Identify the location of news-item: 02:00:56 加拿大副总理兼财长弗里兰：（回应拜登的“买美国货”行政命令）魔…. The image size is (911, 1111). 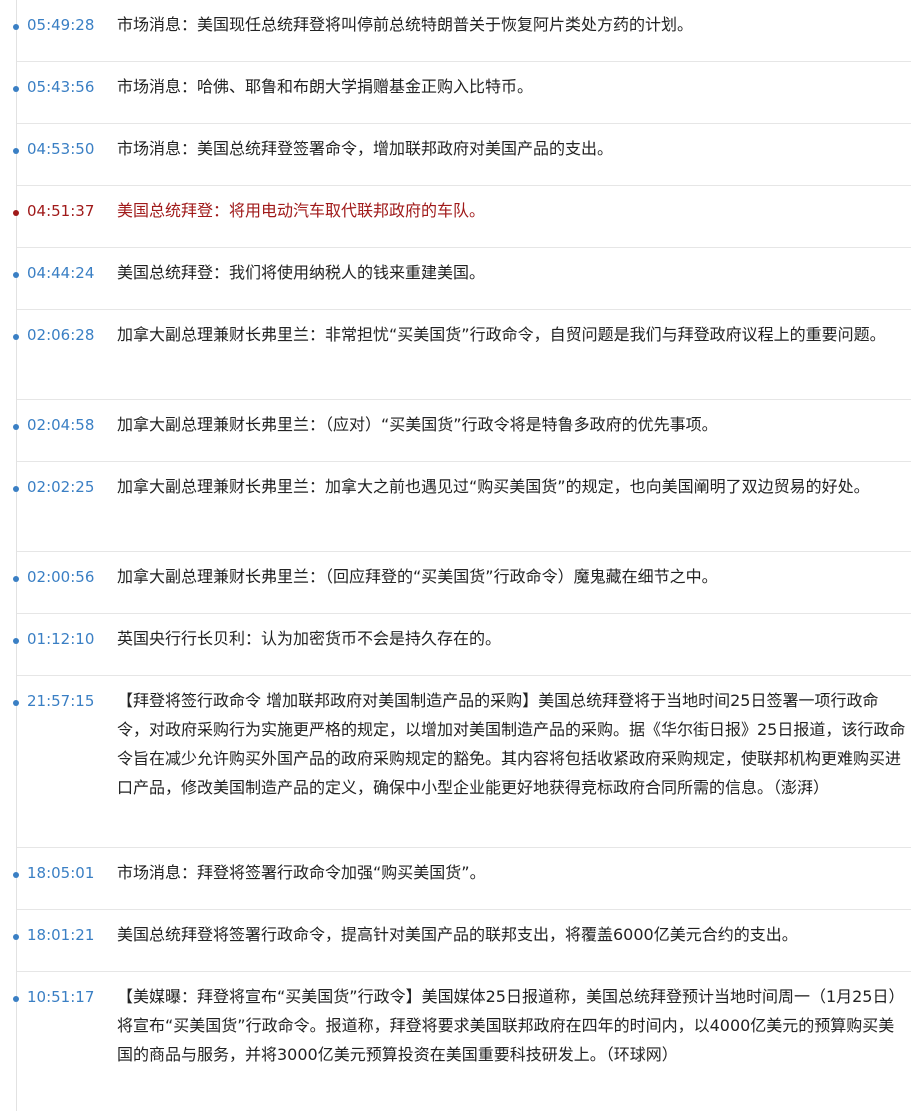
(462, 583).